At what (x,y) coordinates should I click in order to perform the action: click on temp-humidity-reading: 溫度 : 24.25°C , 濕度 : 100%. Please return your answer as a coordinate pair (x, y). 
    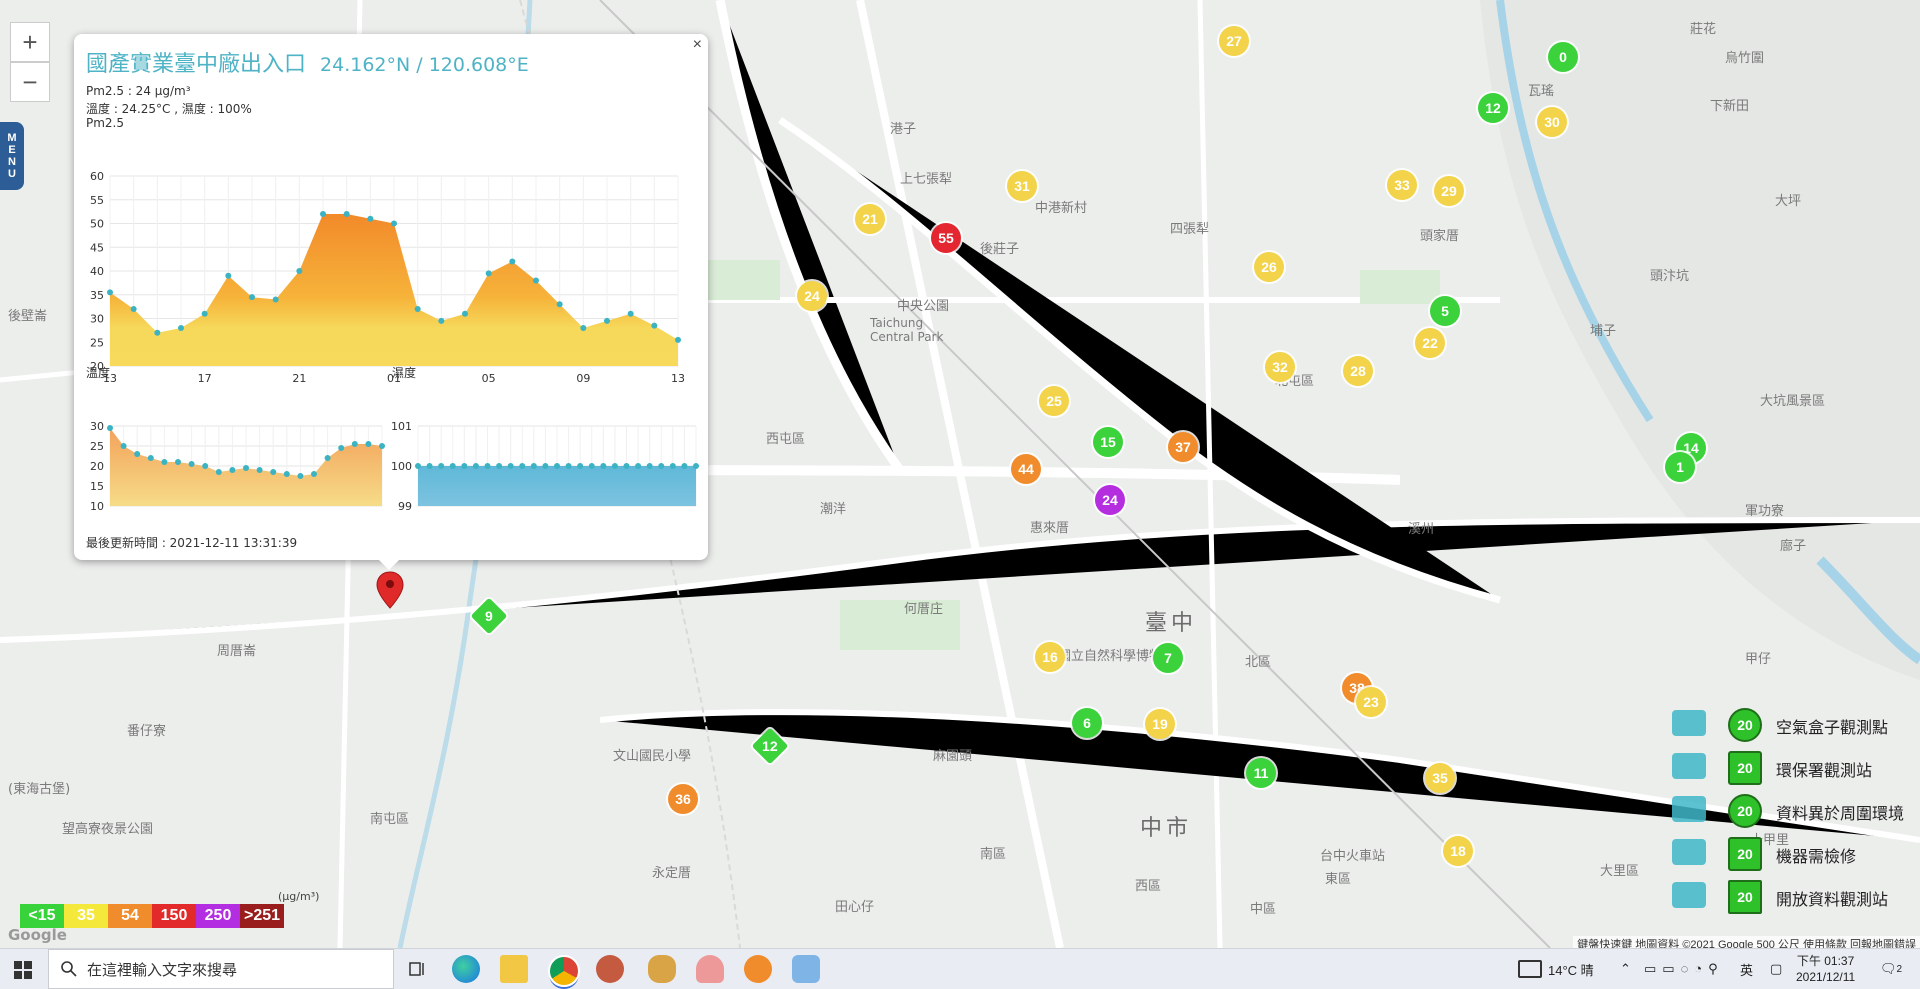
    Looking at the image, I should click on (169, 109).